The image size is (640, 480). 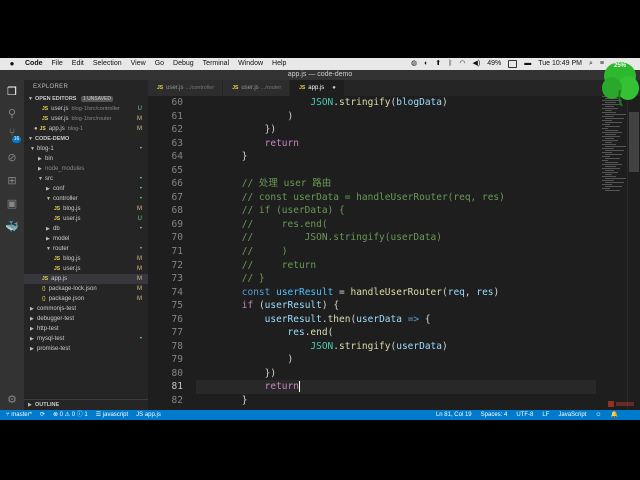 I want to click on code-line: // 处理 user 路由, so click(x=396, y=184).